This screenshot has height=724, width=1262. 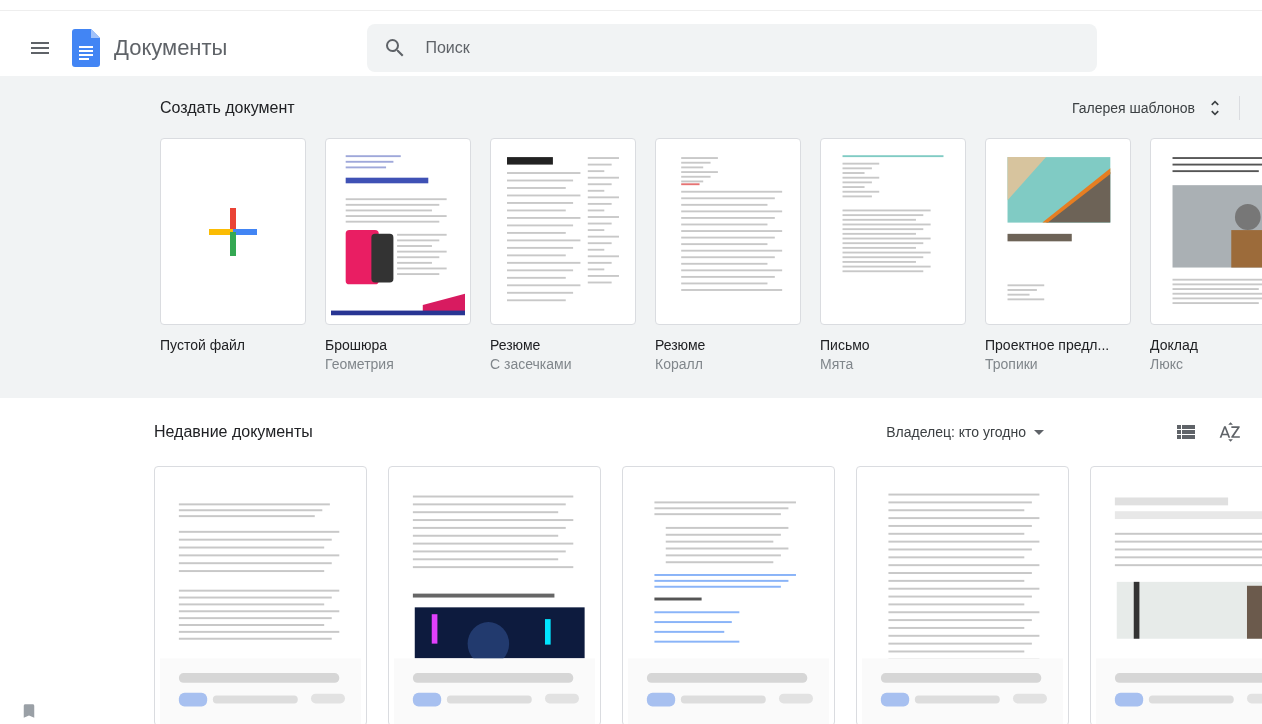 What do you see at coordinates (965, 432) in the screenshot?
I see `owner-filter-dropdown: Владелец: кто угодно` at bounding box center [965, 432].